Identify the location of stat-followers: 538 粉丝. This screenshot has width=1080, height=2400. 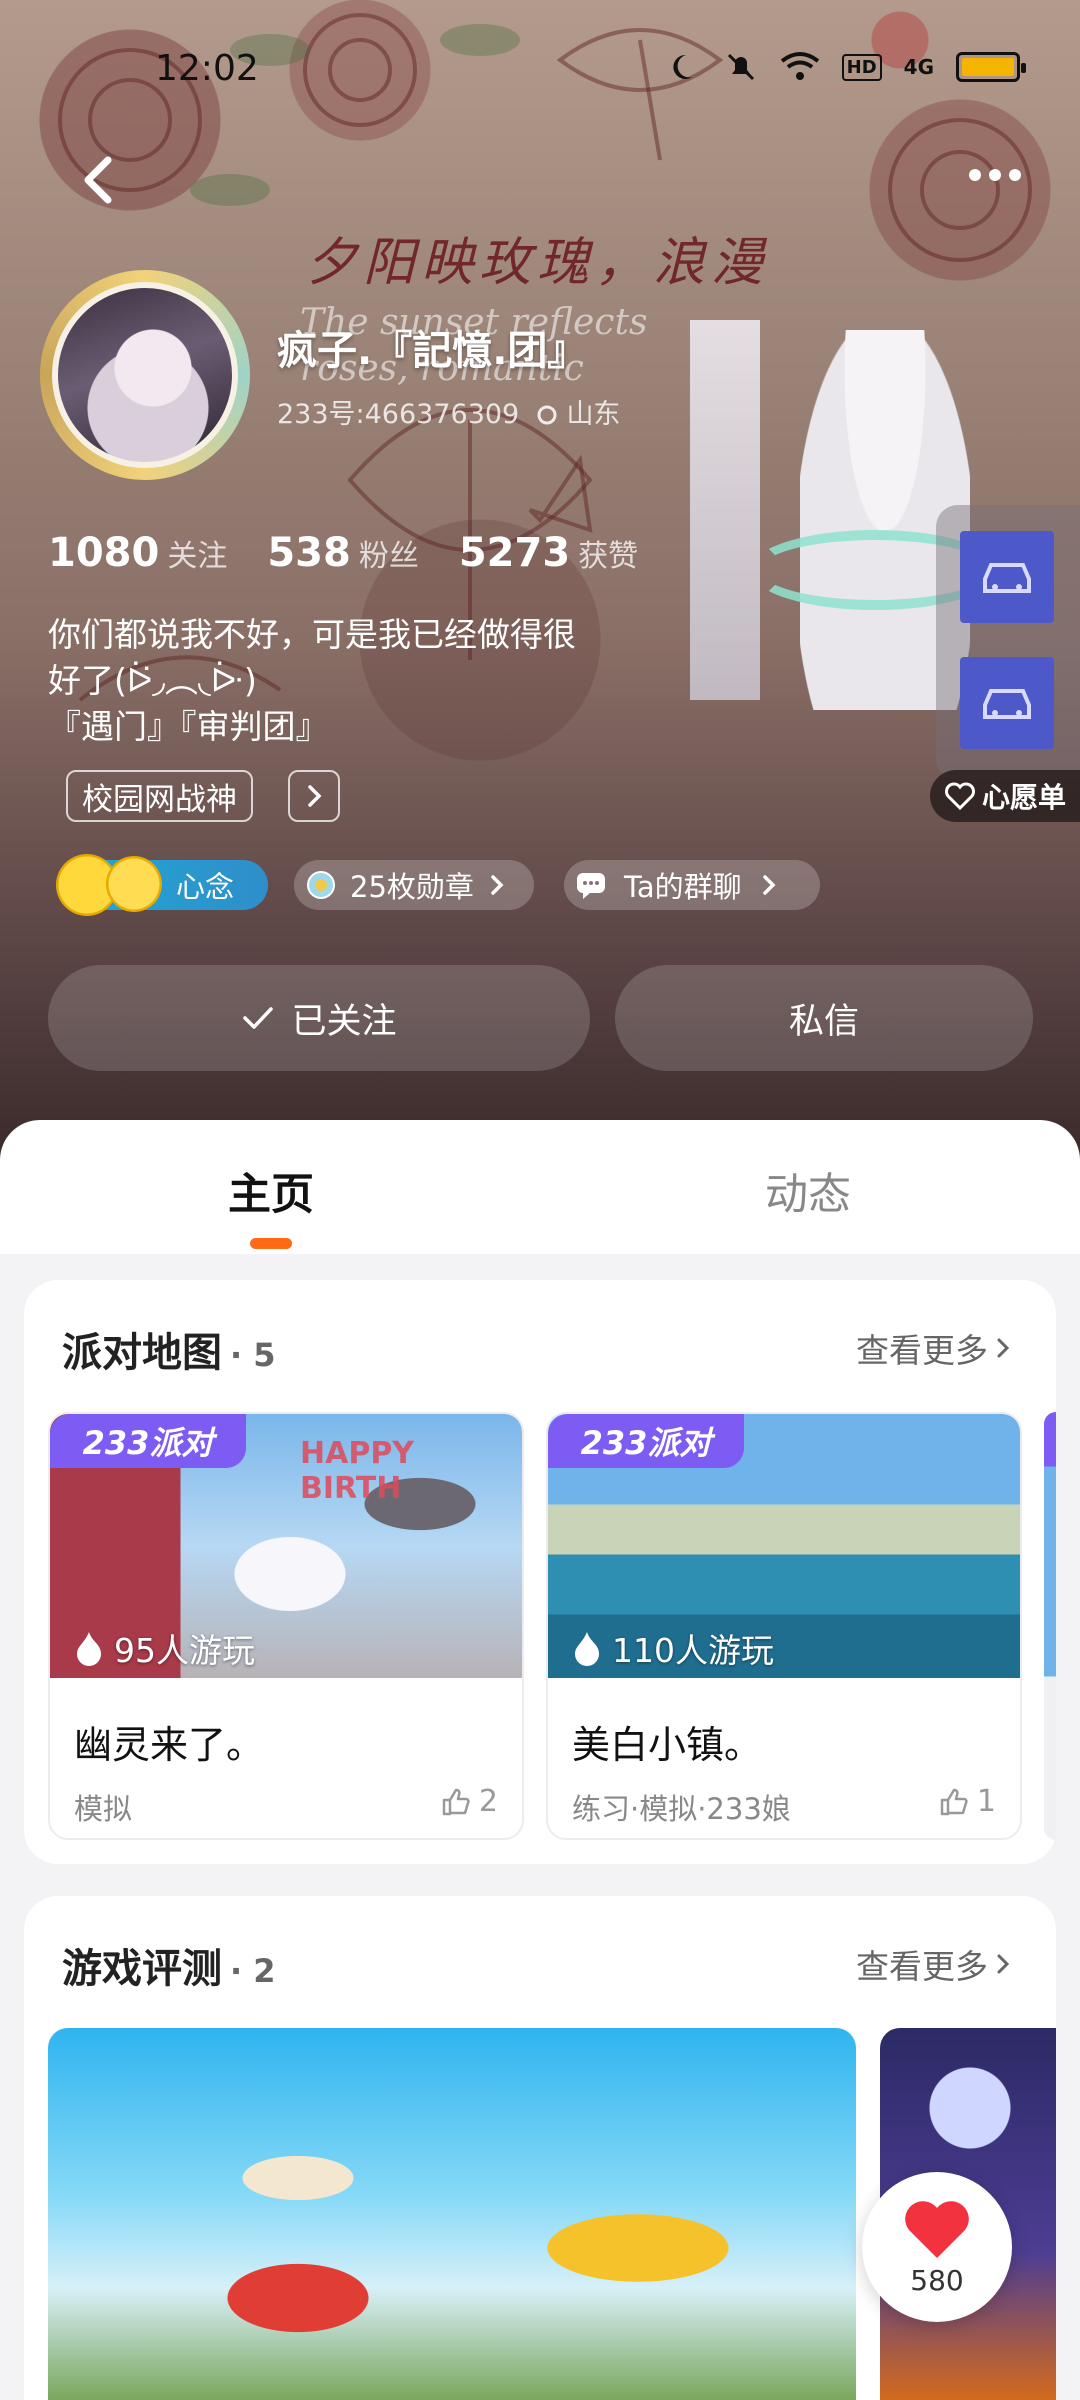
(343, 553).